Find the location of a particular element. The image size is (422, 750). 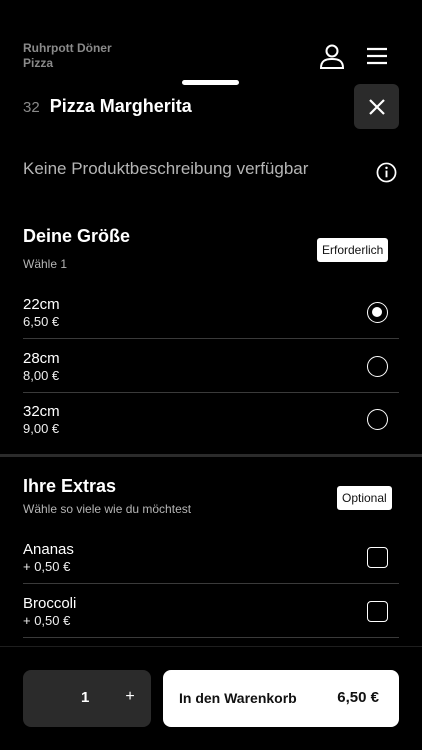

size-option-price: 9,00 € is located at coordinates (41, 428).